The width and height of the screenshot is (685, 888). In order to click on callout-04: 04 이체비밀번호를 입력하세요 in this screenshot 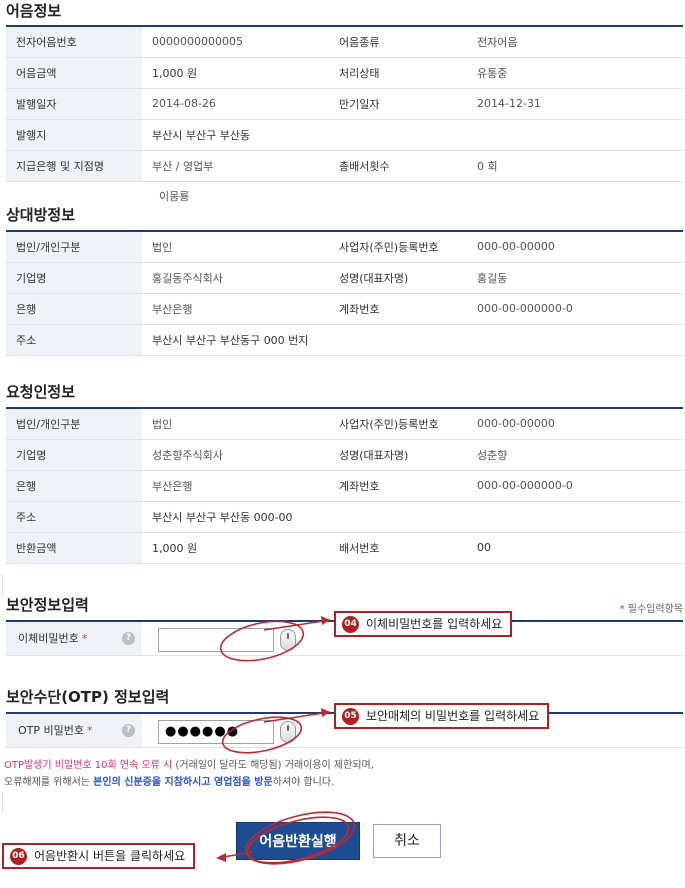, I will do `click(423, 624)`.